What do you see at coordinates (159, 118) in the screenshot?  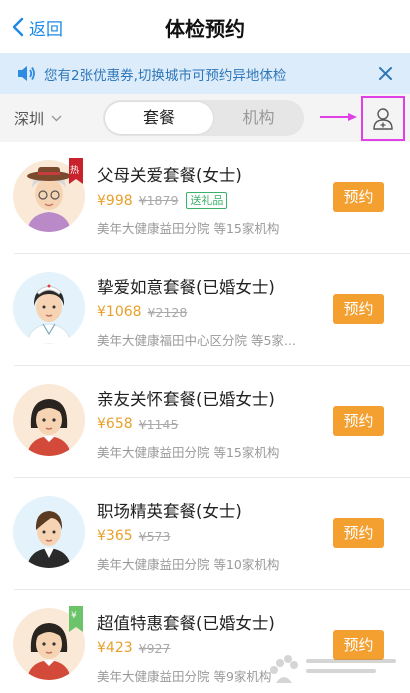 I see `tab-package: 套餐` at bounding box center [159, 118].